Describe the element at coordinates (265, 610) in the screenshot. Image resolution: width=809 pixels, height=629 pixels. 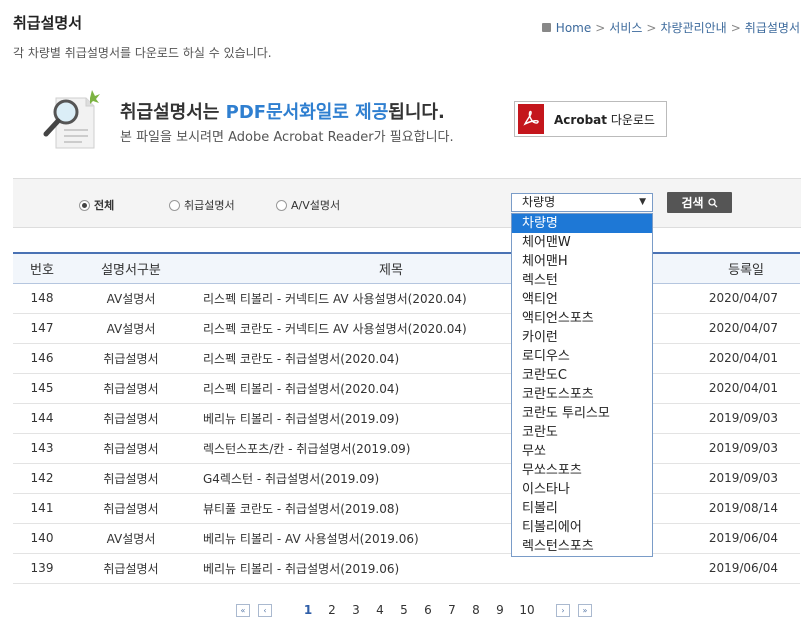
I see `prev-page-button: ‹` at that location.